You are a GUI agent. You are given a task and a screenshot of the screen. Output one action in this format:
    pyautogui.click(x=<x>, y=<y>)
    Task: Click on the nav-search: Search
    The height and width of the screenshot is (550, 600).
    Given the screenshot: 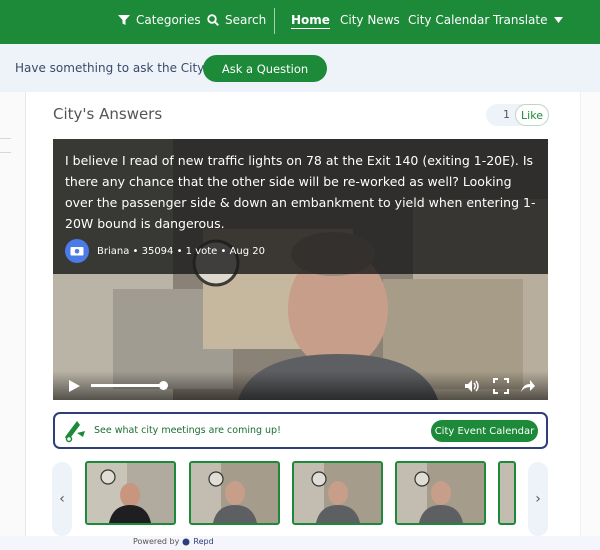 What is the action you would take?
    pyautogui.click(x=236, y=20)
    